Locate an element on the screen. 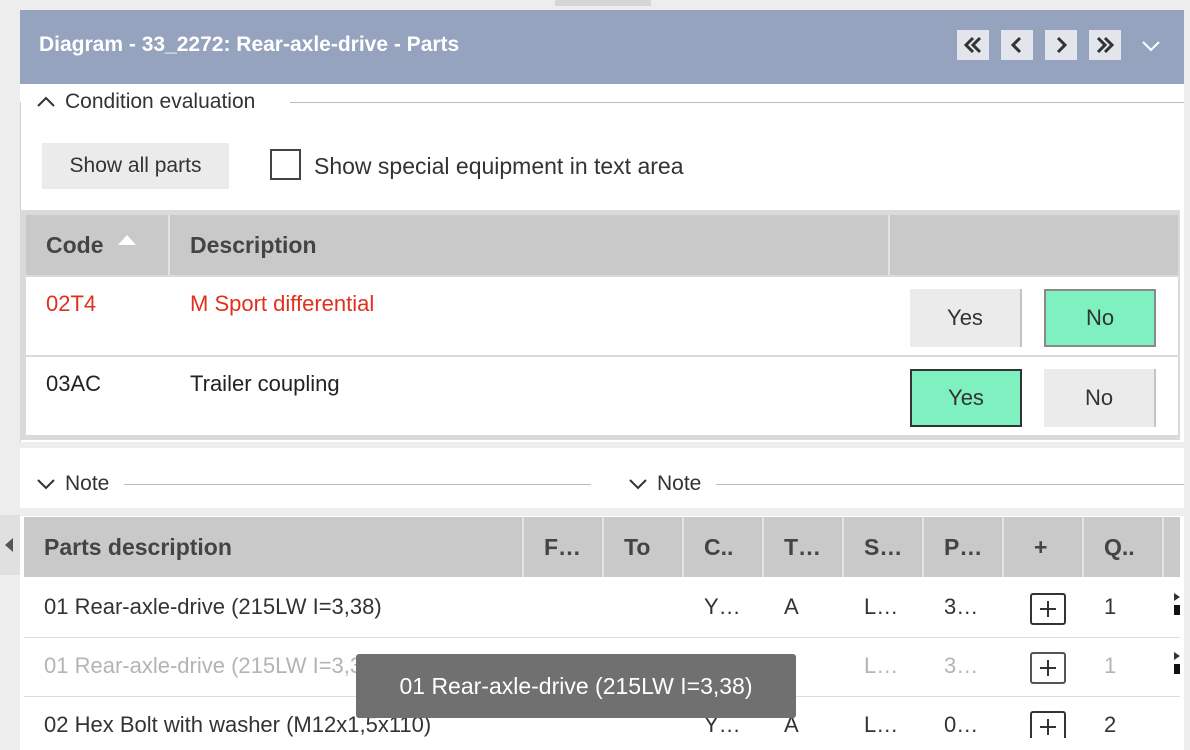 This screenshot has width=1190, height=750. chevron-up-icon is located at coordinates (46, 101).